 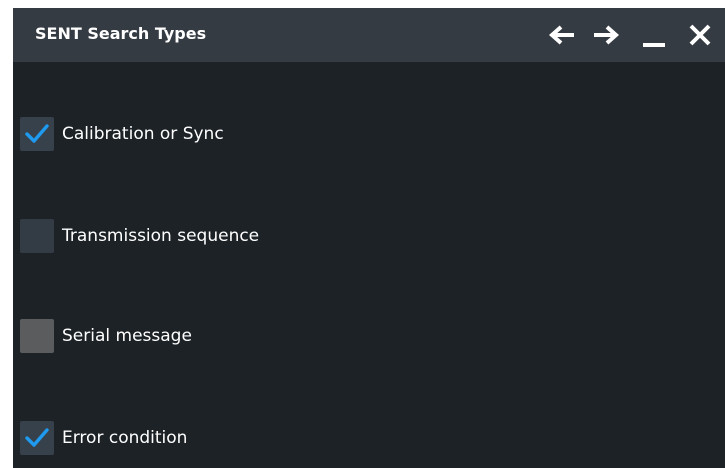 I want to click on back-button, so click(x=562, y=35).